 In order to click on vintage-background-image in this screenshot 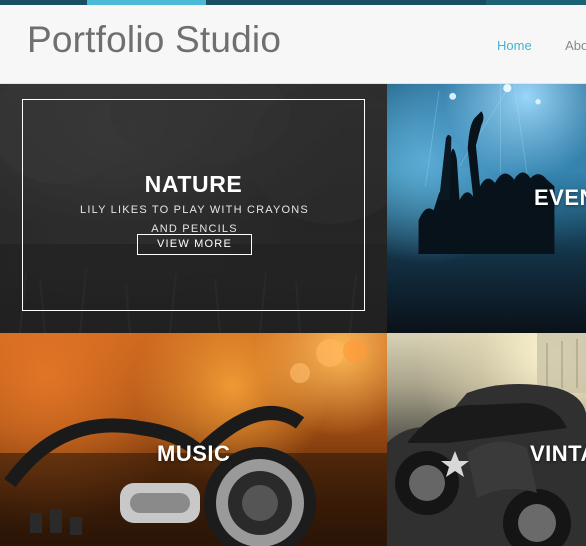, I will do `click(486, 439)`.